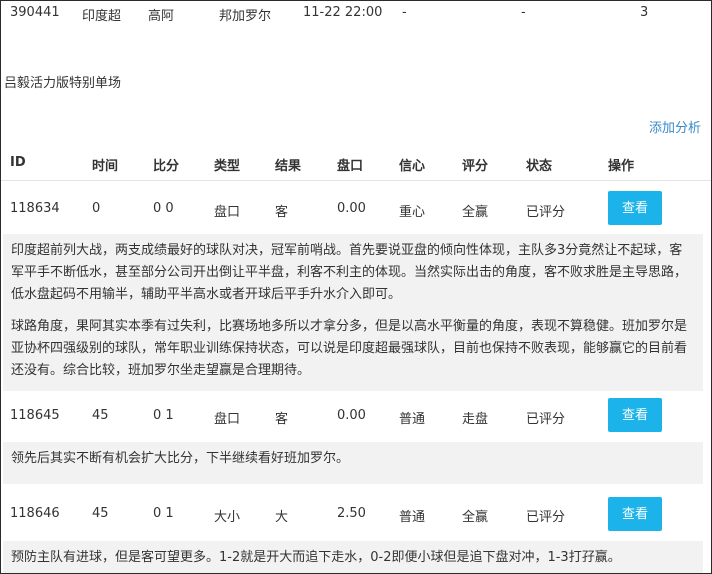 This screenshot has height=574, width=712. I want to click on header-type: 类型, so click(227, 166).